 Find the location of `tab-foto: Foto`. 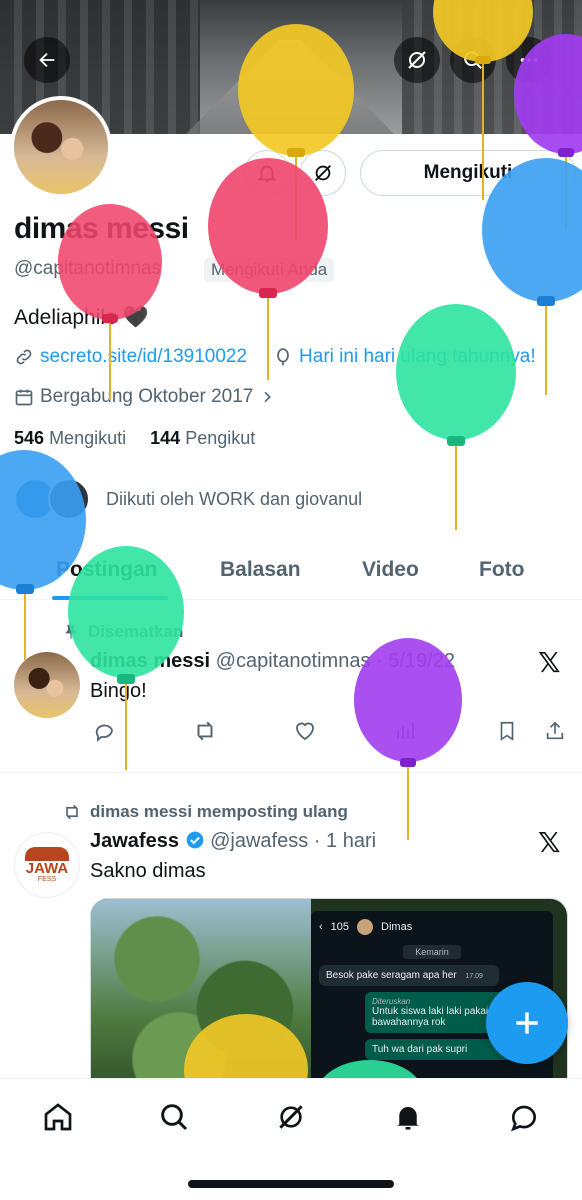

tab-foto: Foto is located at coordinates (501, 570).